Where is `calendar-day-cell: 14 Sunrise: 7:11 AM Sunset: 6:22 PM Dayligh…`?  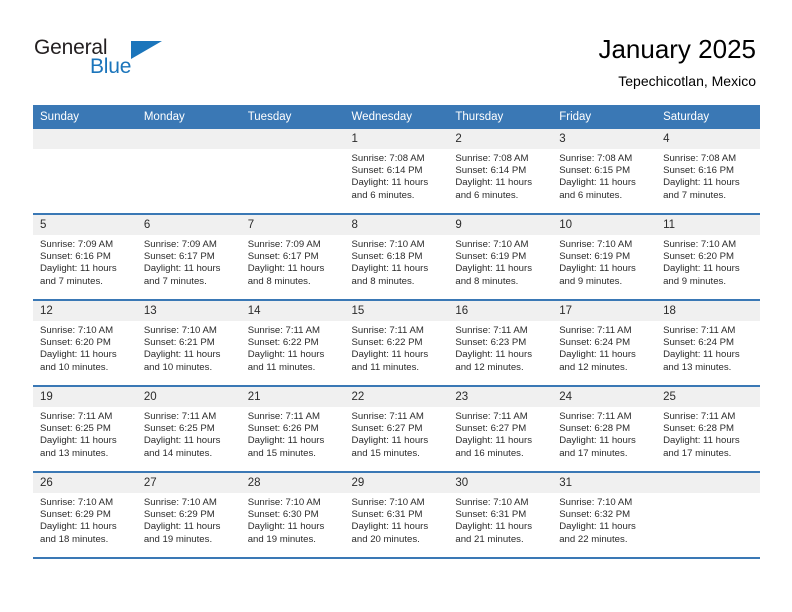
calendar-day-cell: 14 Sunrise: 7:11 AM Sunset: 6:22 PM Dayligh… is located at coordinates (292, 343).